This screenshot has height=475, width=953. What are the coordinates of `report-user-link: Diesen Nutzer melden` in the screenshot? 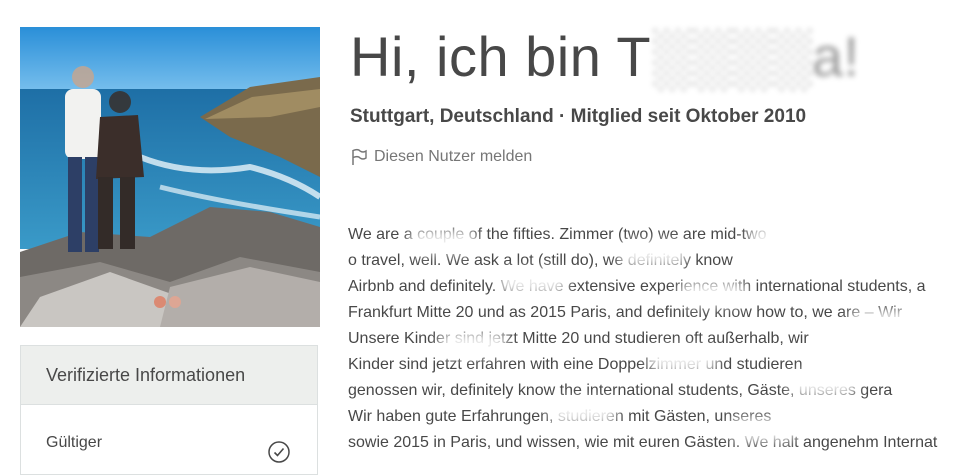 It's located at (441, 157).